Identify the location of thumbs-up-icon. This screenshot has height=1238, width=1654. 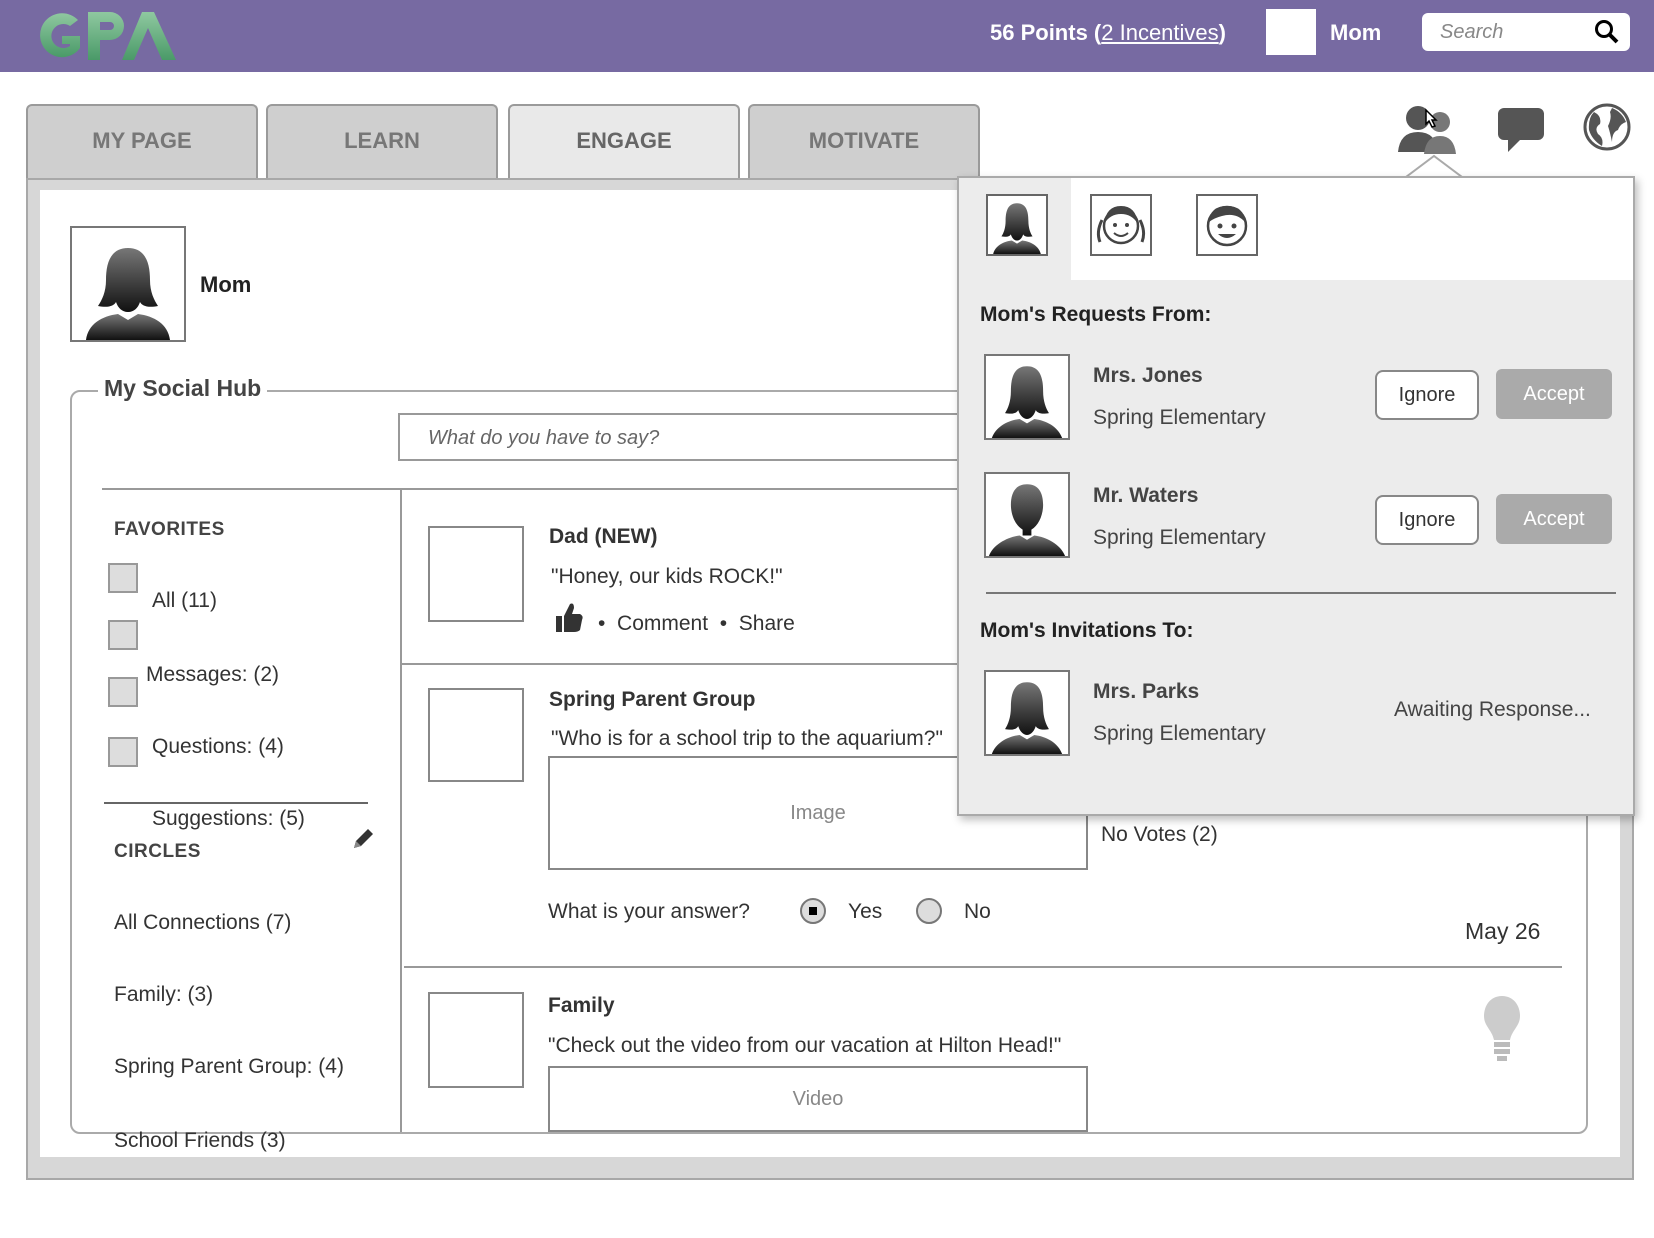
(569, 617).